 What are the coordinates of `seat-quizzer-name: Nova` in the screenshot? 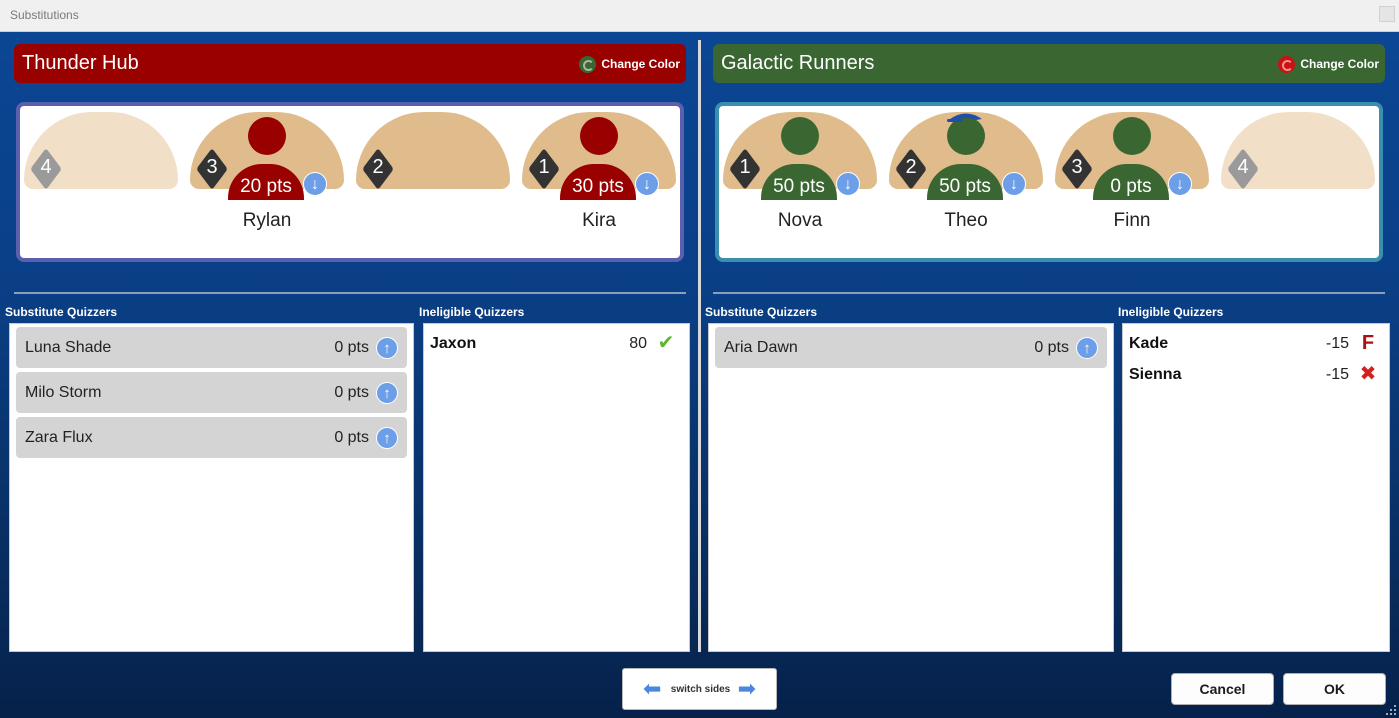 It's located at (800, 220).